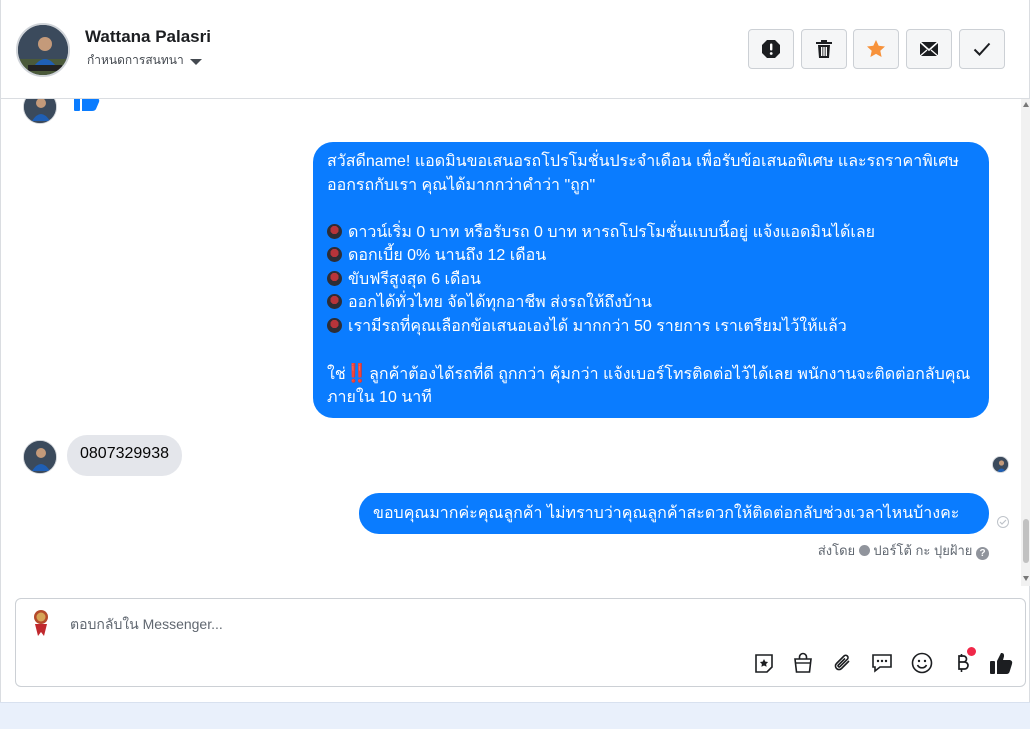 This screenshot has height=729, width=1030. I want to click on mark-unread-button, so click(929, 49).